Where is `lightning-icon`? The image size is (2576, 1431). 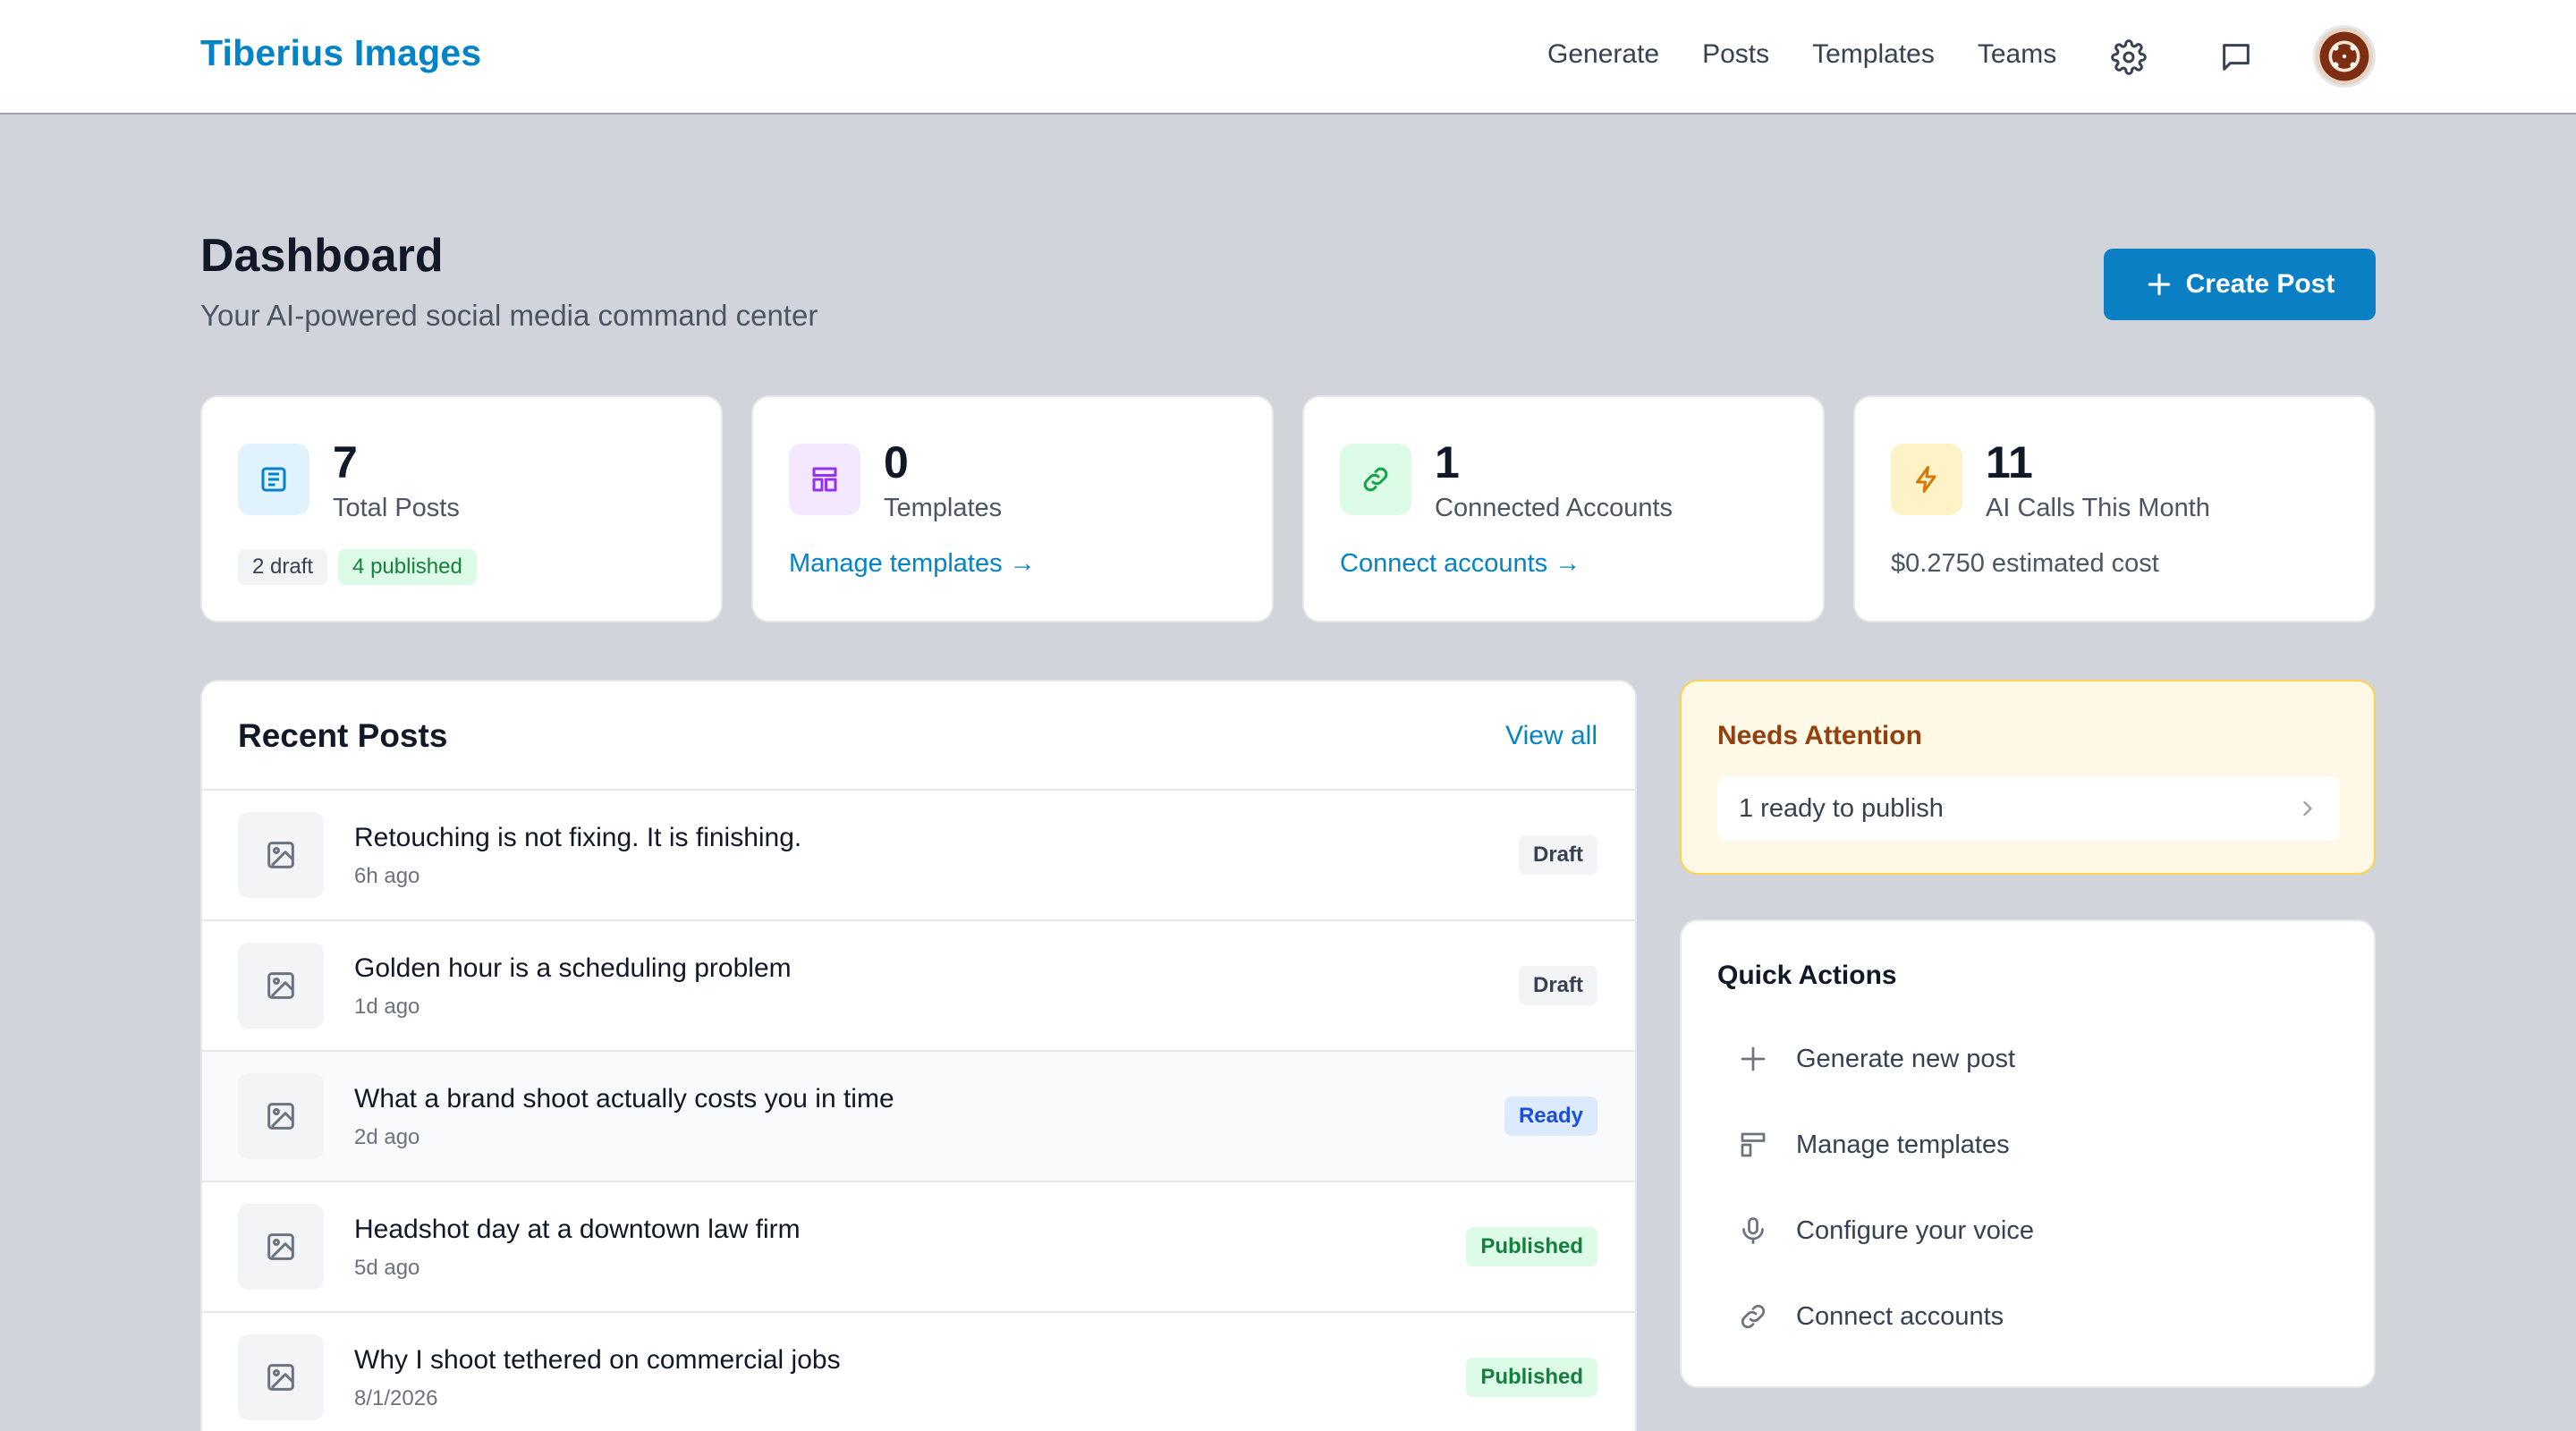 lightning-icon is located at coordinates (1926, 480).